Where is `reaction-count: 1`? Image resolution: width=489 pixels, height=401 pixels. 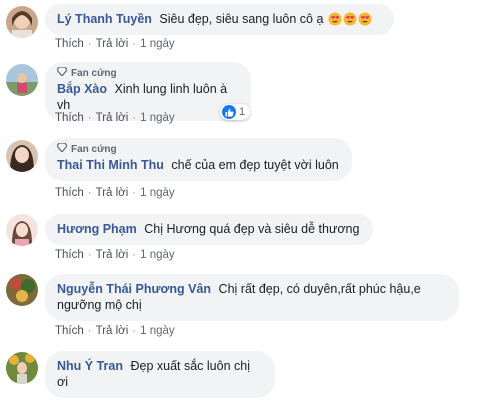 reaction-count: 1 is located at coordinates (235, 112).